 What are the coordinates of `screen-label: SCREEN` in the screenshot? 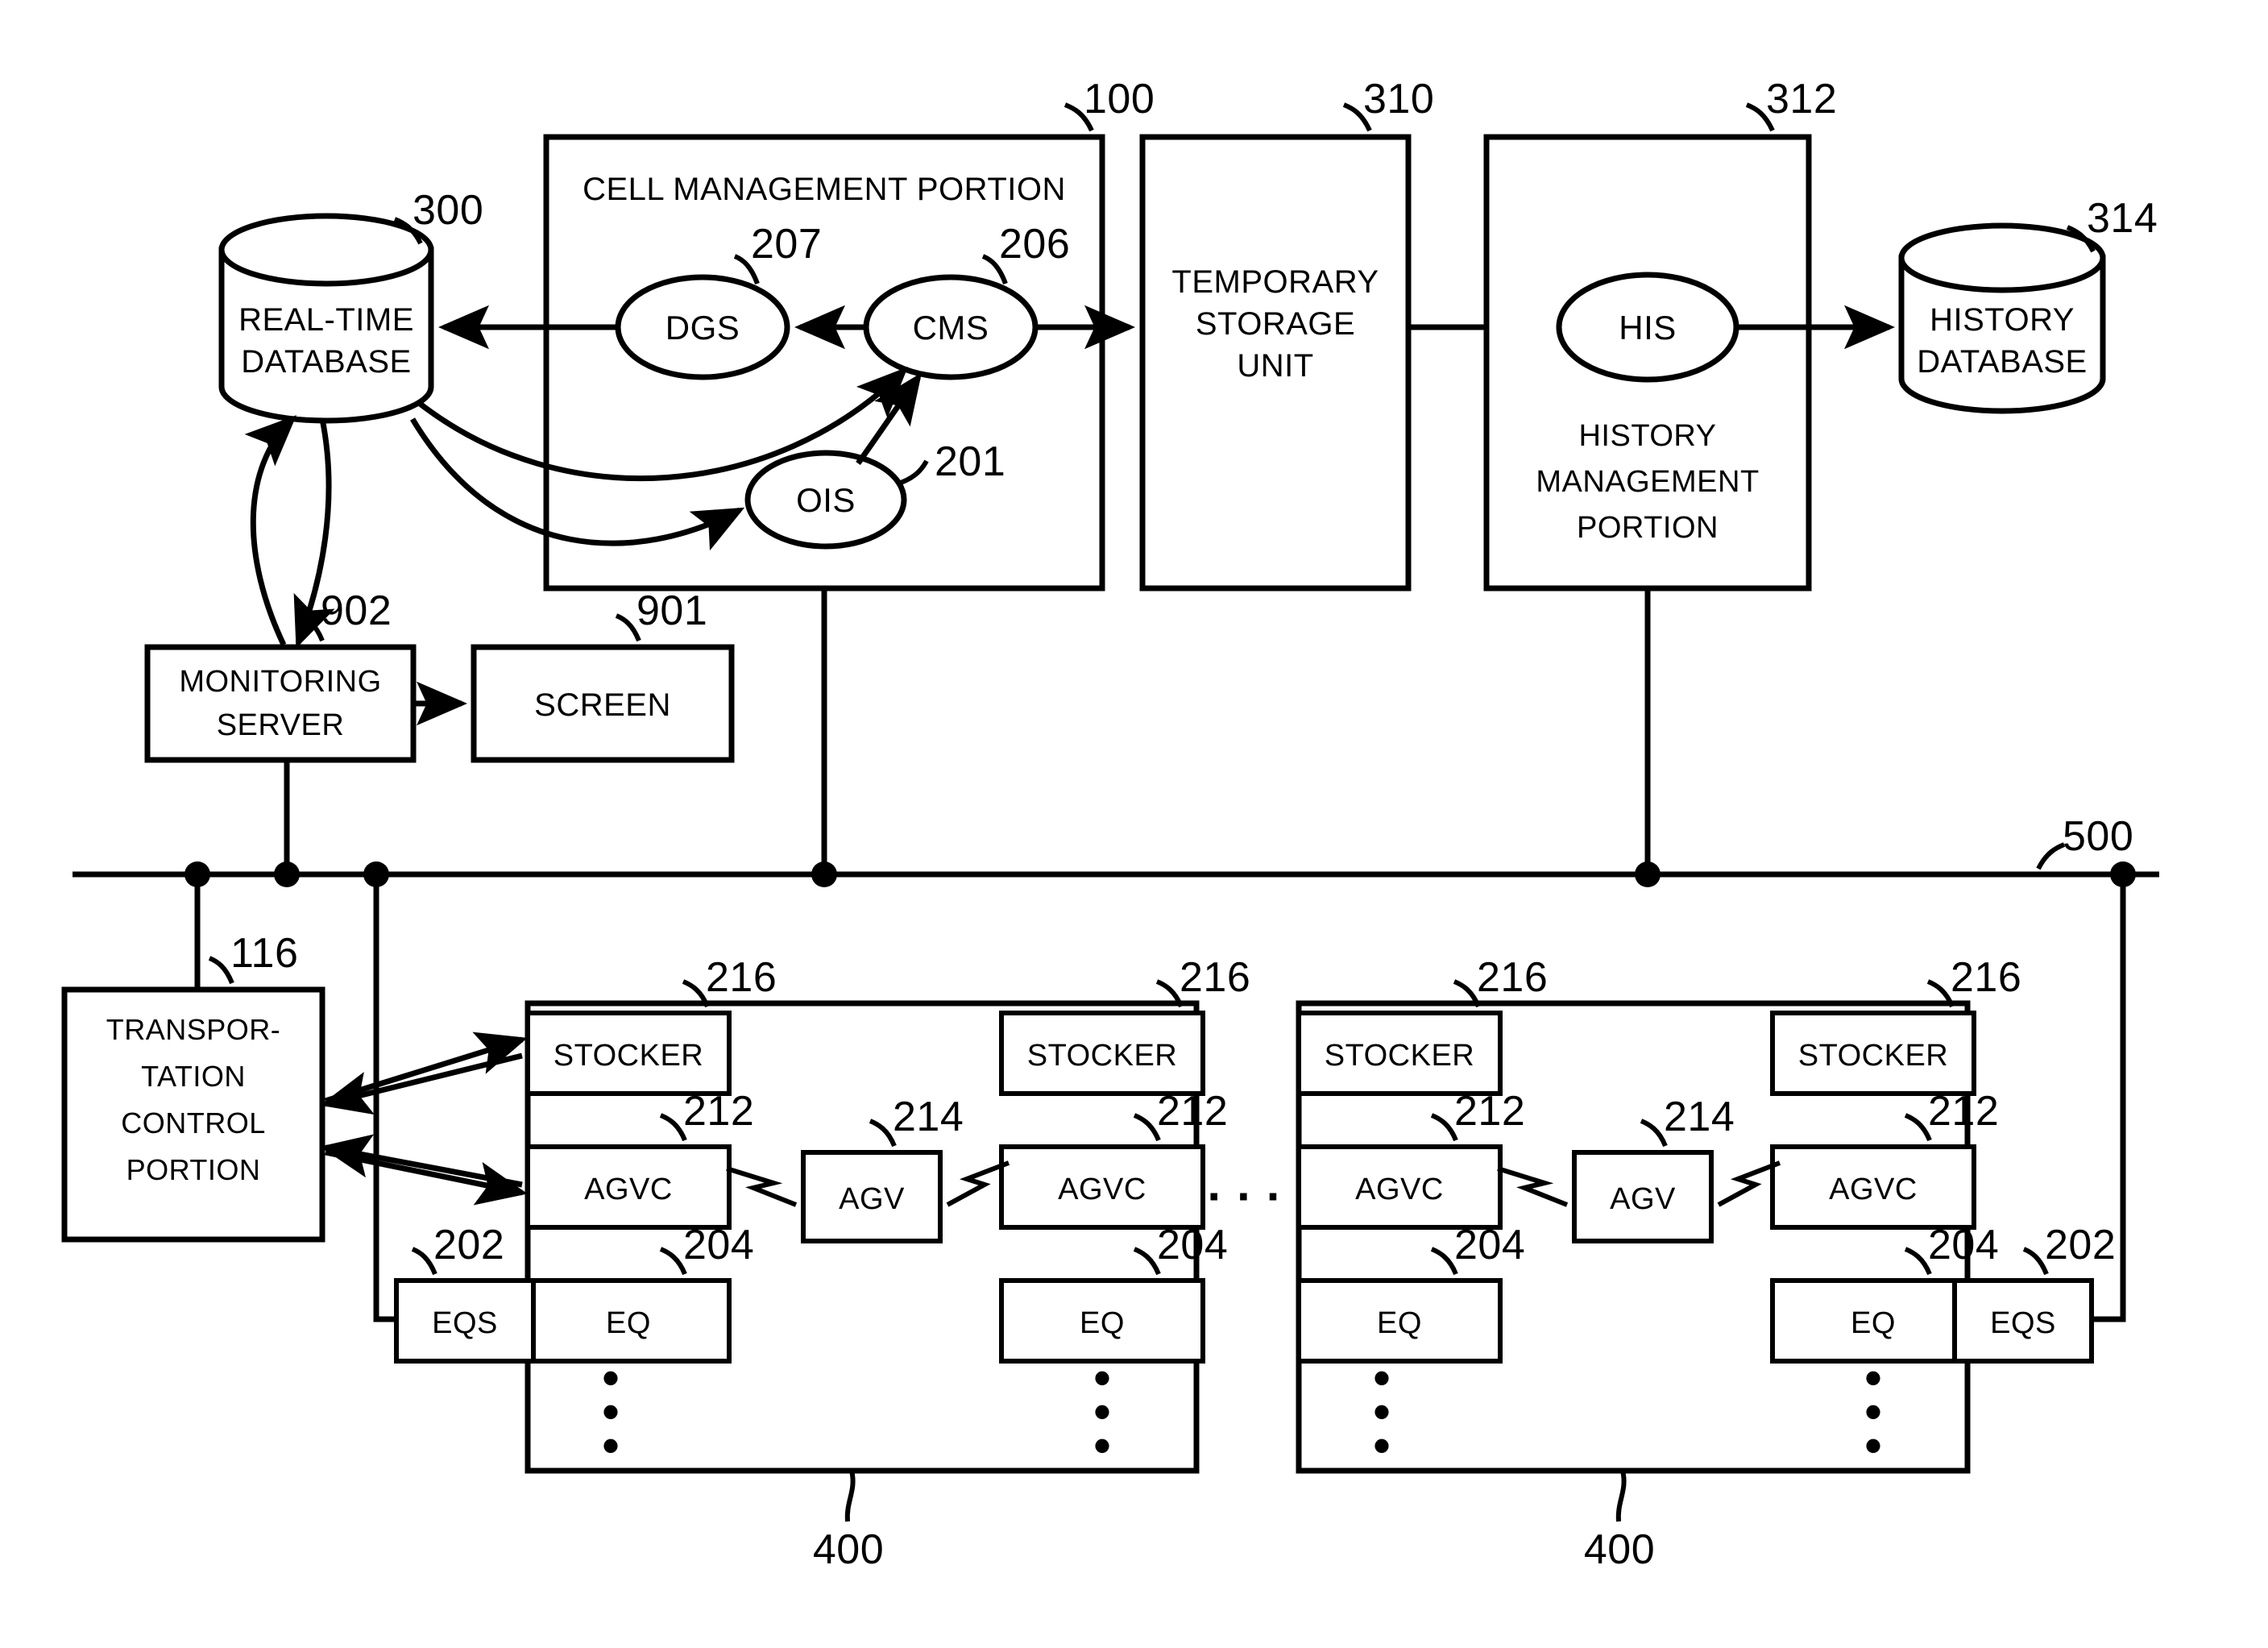 It's located at (602, 705).